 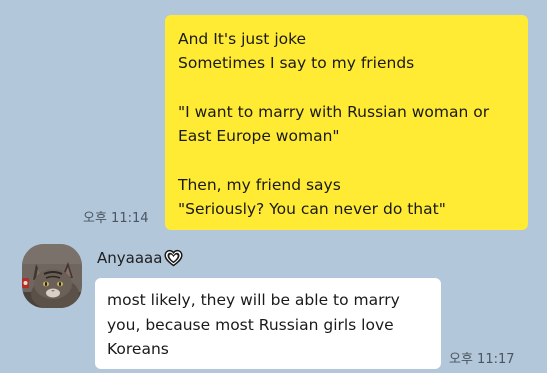 I want to click on sender-name-row: Anyaaaa, so click(x=140, y=258).